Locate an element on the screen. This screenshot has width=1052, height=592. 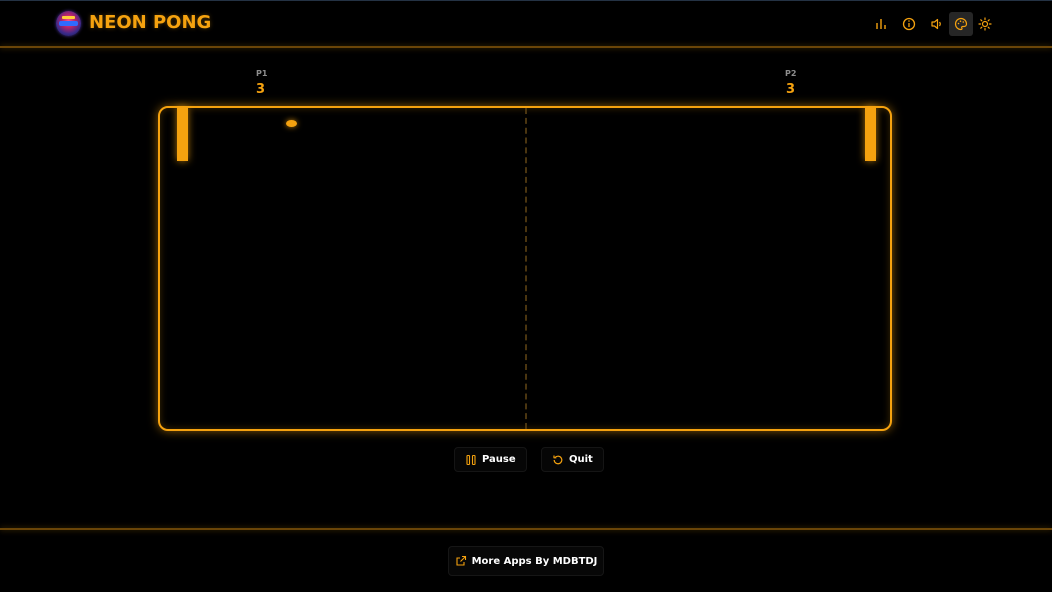
p2-score: 3 is located at coordinates (791, 89).